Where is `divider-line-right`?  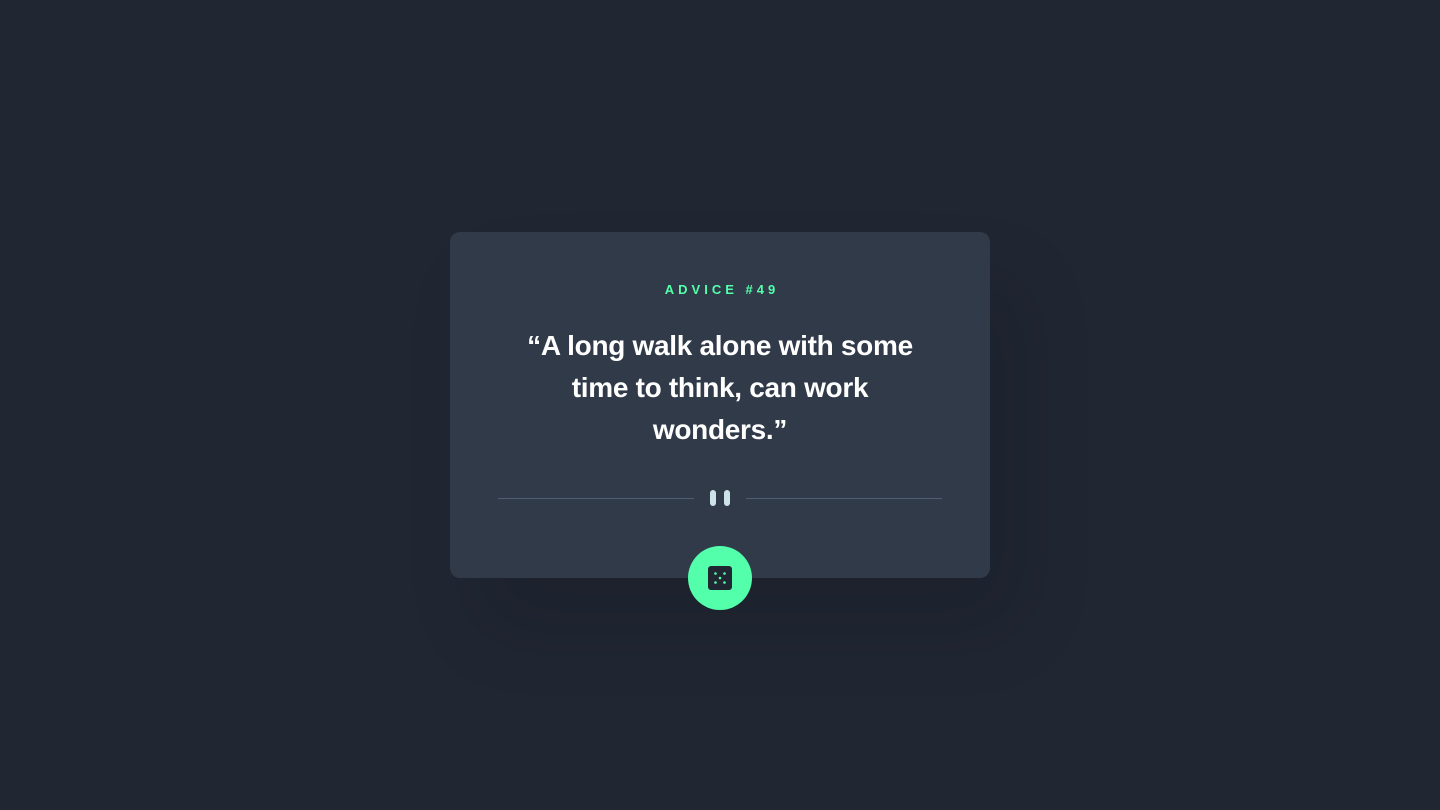
divider-line-right is located at coordinates (844, 498).